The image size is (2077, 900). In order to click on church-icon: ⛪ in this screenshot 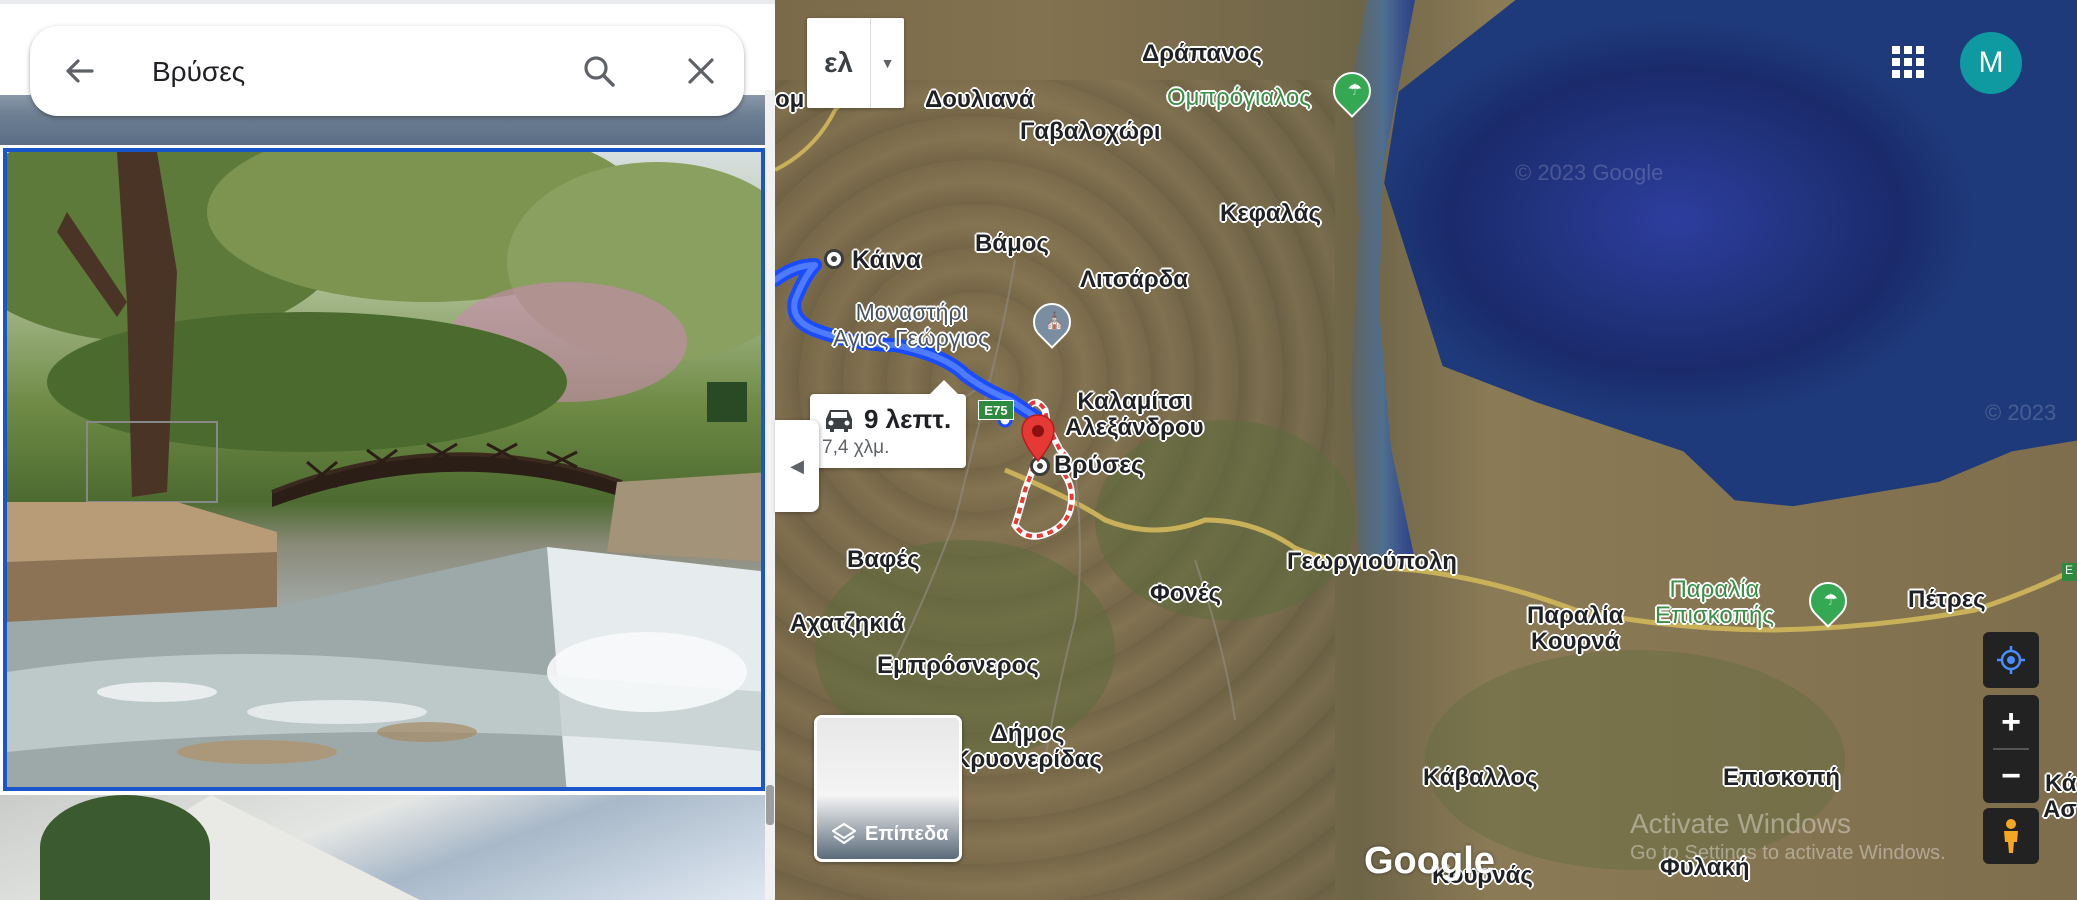, I will do `click(1054, 321)`.